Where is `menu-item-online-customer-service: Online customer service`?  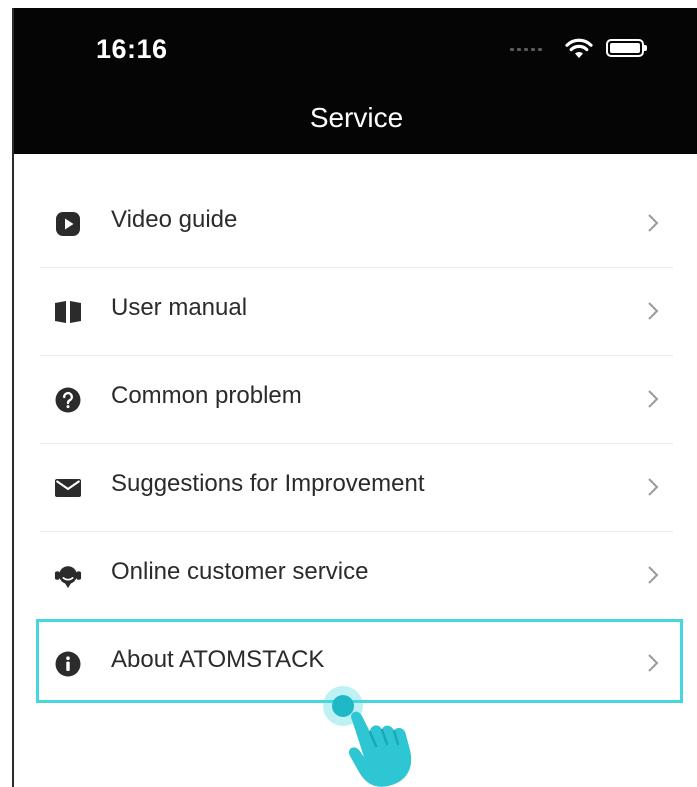
menu-item-online-customer-service: Online customer service is located at coordinates (356, 576).